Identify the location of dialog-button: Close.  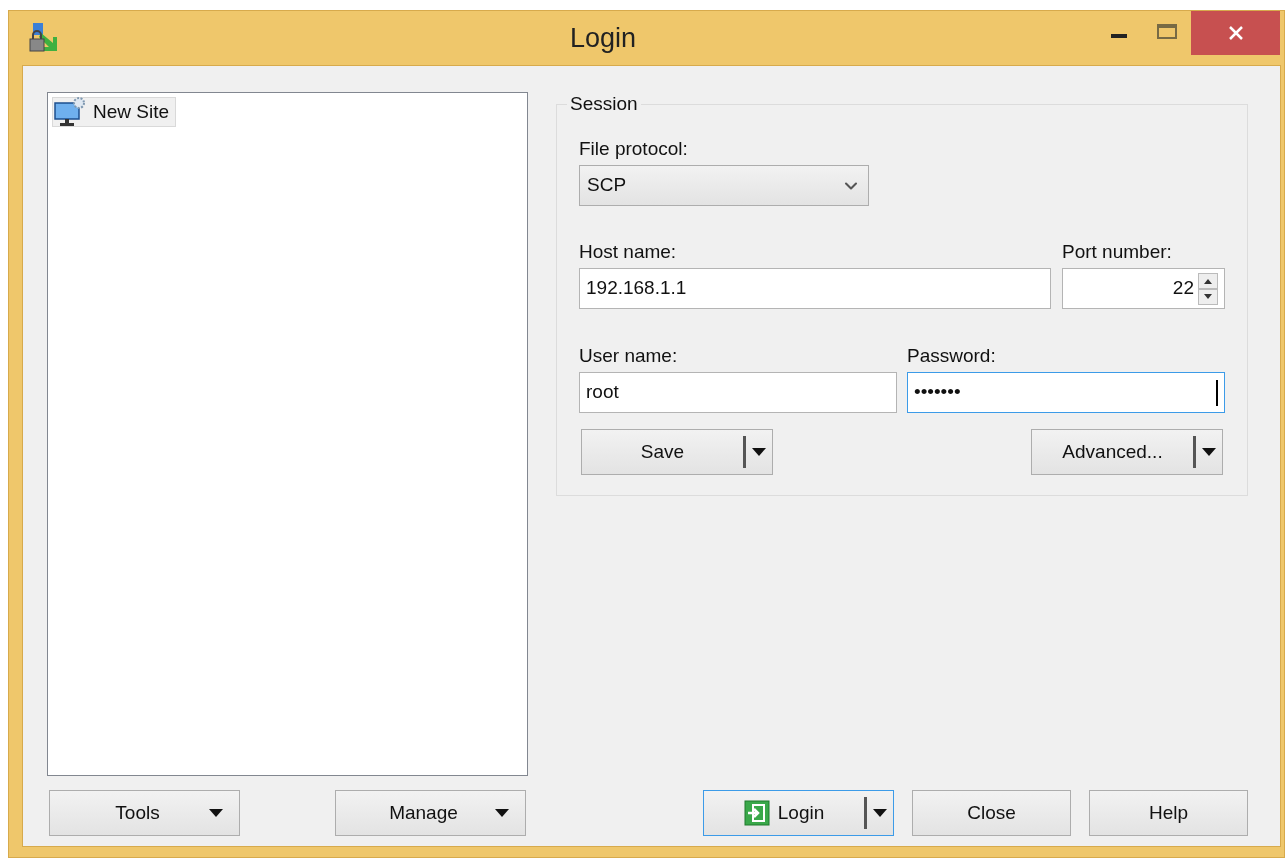
(991, 813).